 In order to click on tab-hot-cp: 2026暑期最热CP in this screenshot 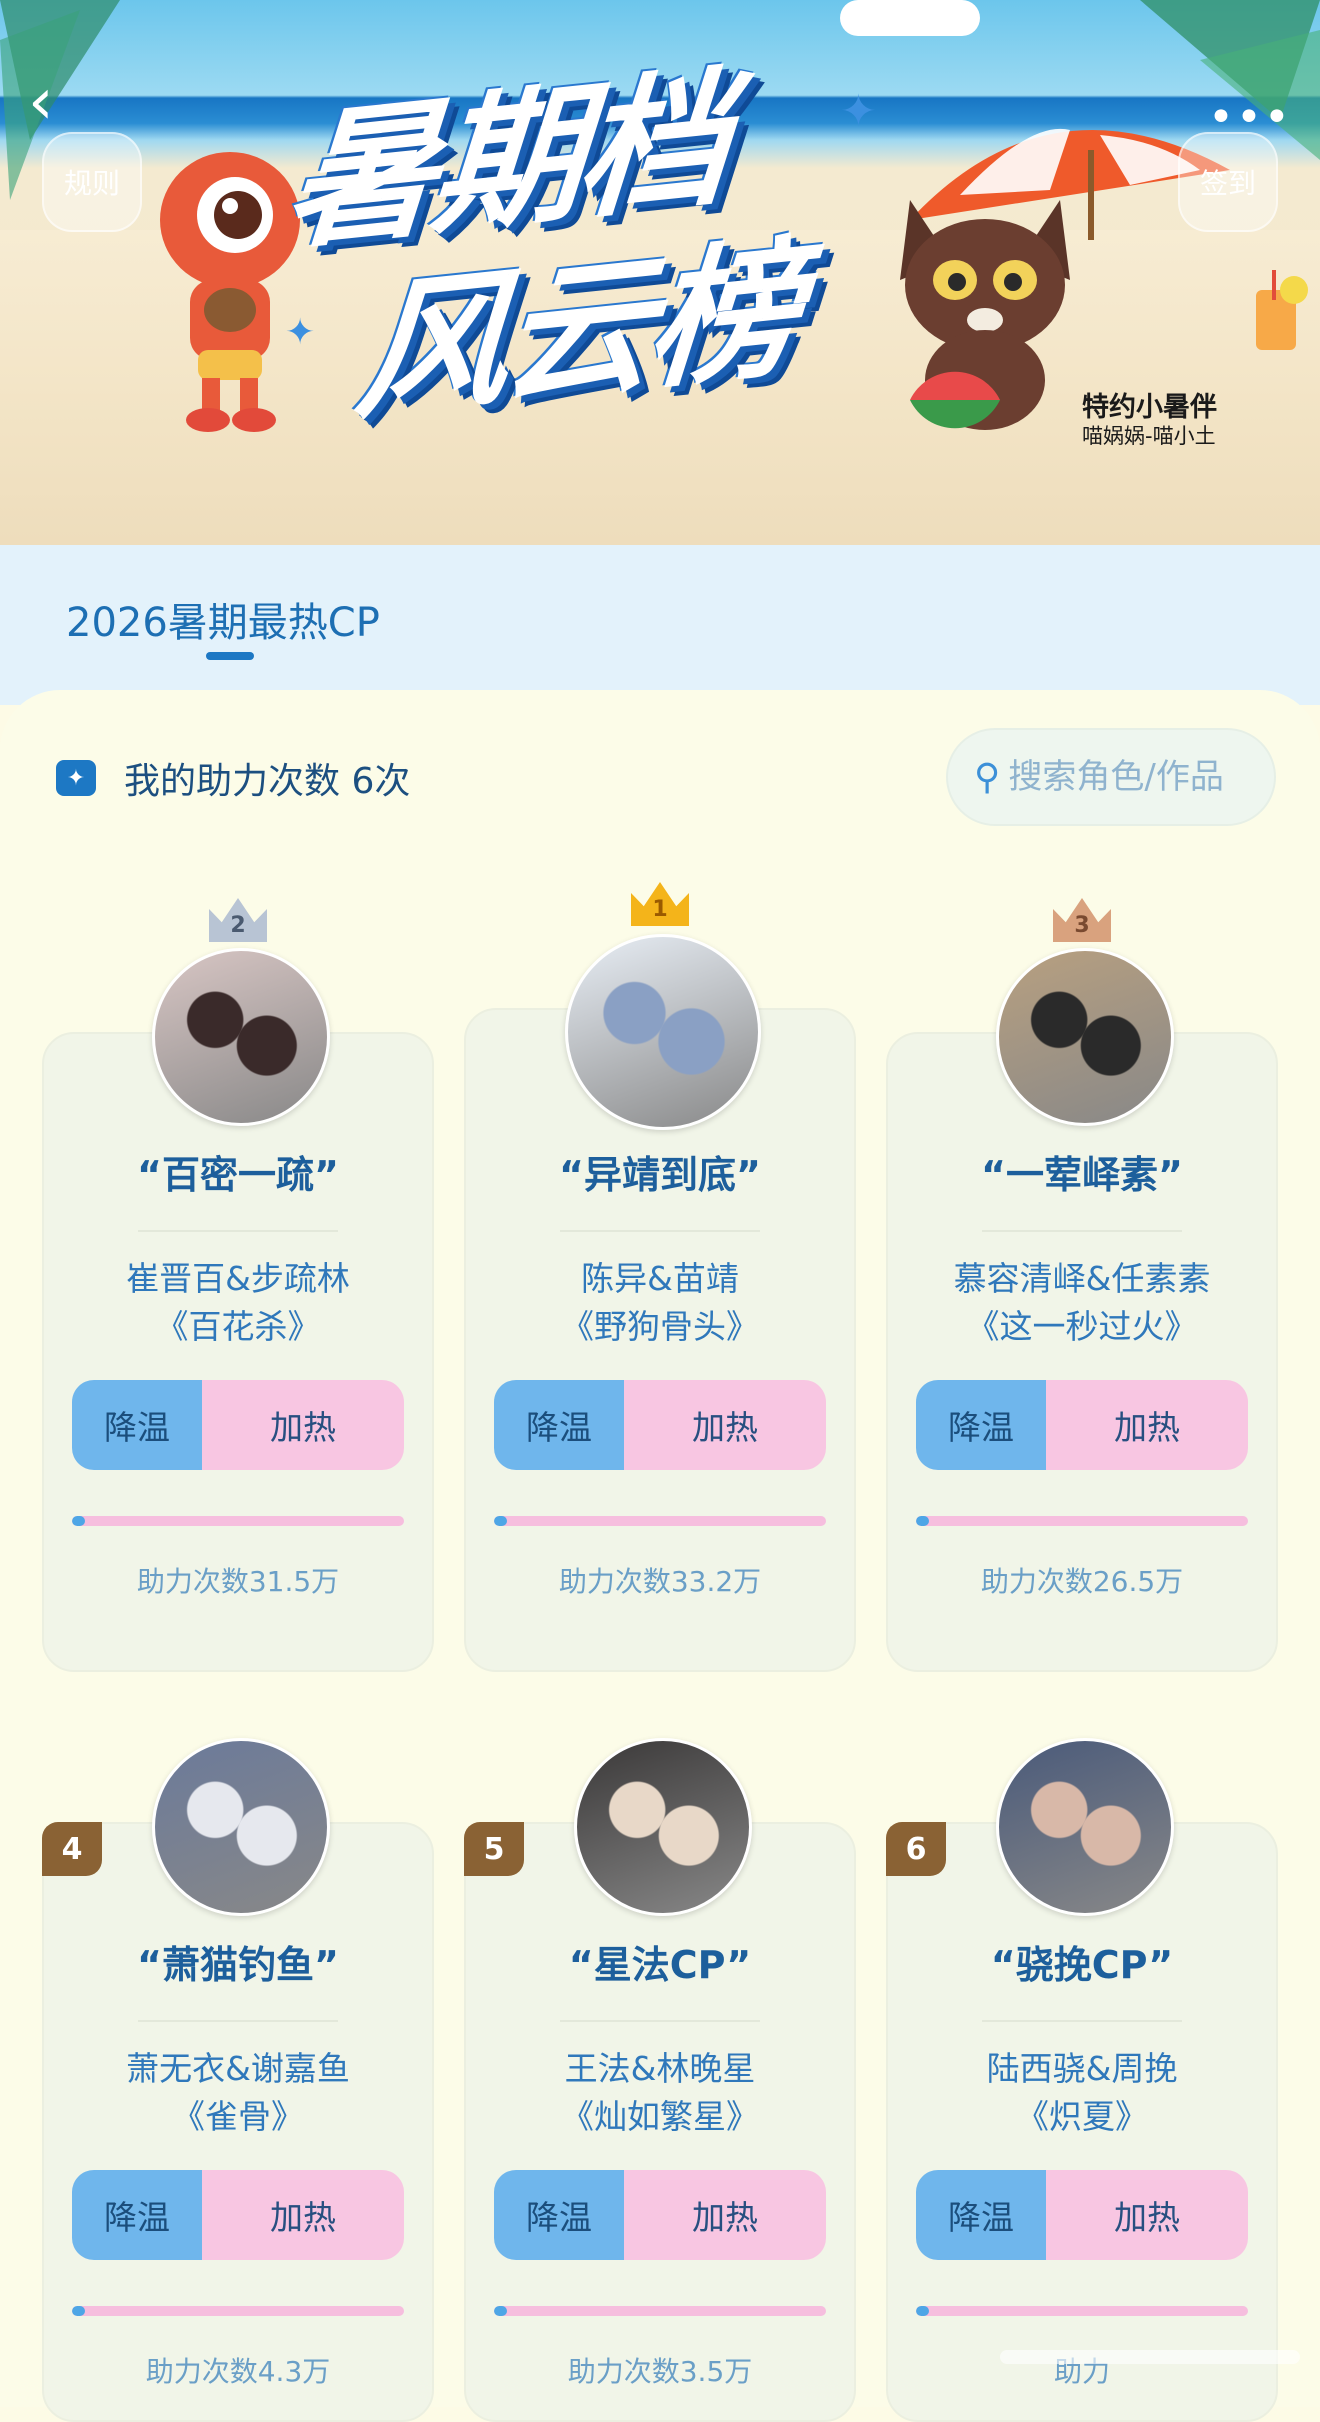, I will do `click(223, 619)`.